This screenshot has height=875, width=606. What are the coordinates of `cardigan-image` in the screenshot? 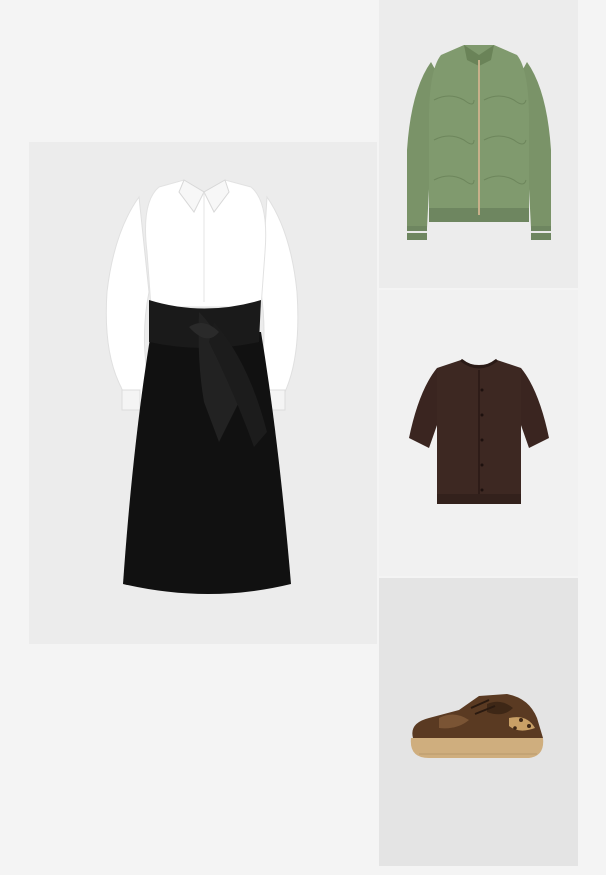 It's located at (479, 431).